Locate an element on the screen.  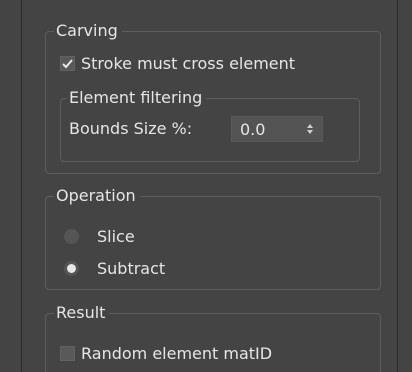
slice-option: Slice is located at coordinates (99, 236).